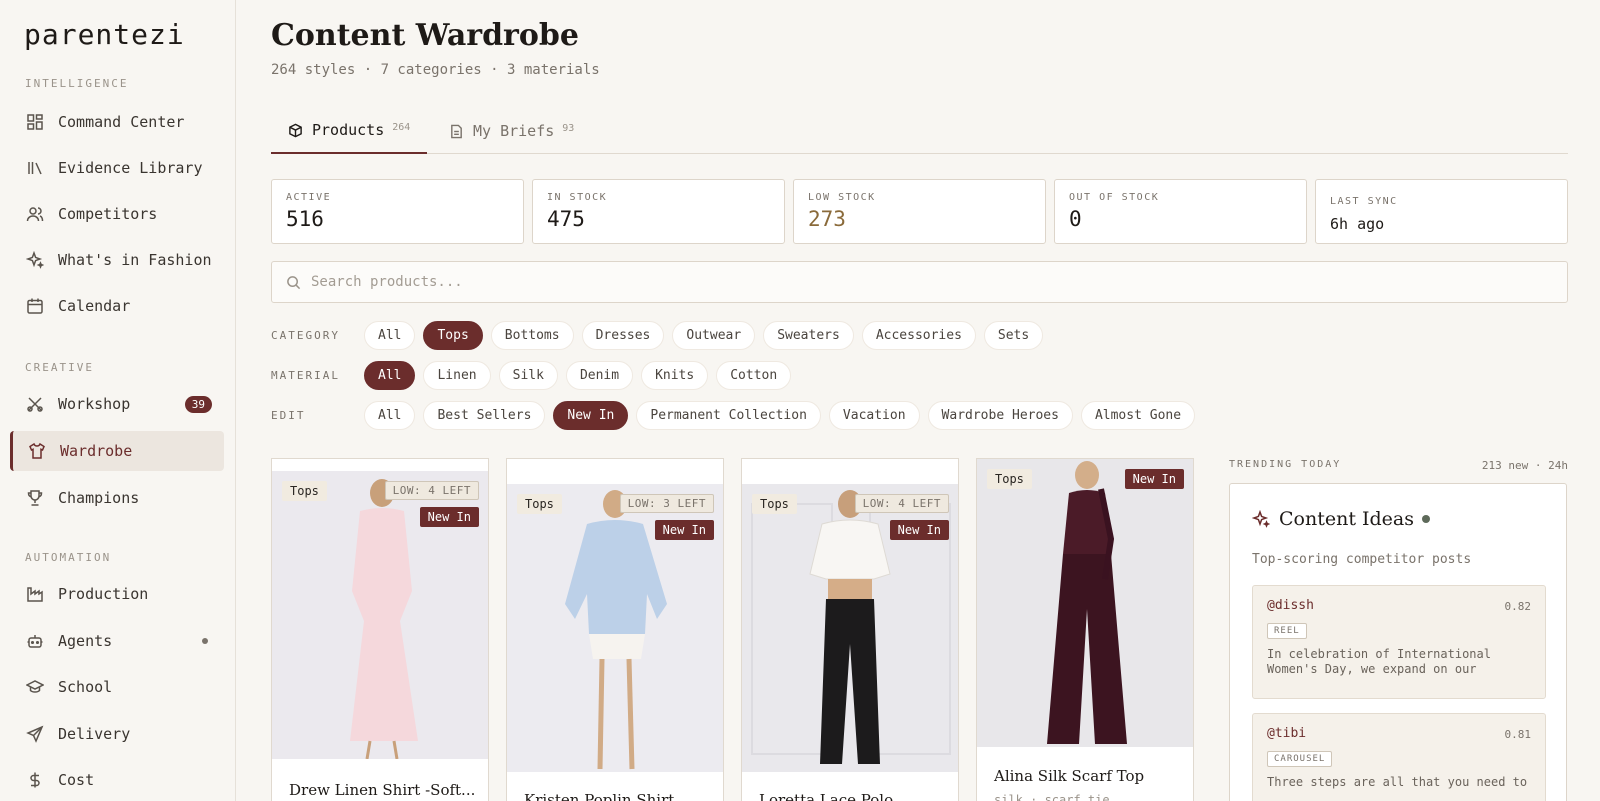 This screenshot has width=1600, height=801. Describe the element at coordinates (1138, 415) in the screenshot. I see `chip-edit-almost-gone: Almost Gone` at that location.